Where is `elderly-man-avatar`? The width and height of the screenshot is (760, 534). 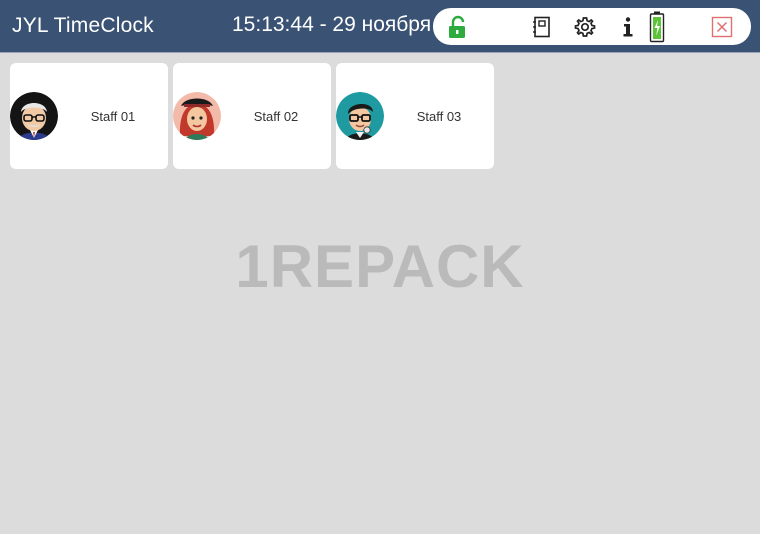 elderly-man-avatar is located at coordinates (34, 116).